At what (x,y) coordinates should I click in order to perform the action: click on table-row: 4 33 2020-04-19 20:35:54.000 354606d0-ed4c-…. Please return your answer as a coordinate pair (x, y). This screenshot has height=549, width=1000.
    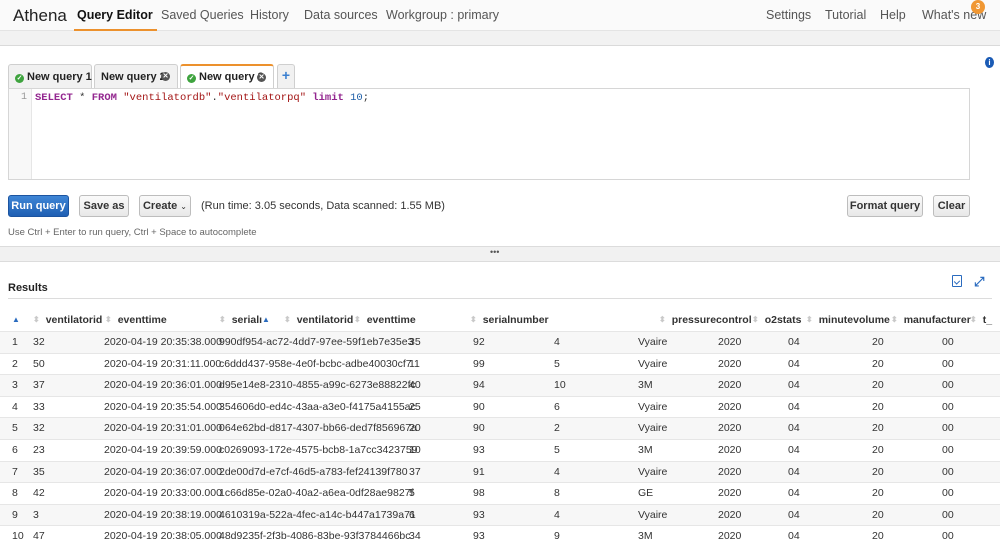
    Looking at the image, I should click on (500, 406).